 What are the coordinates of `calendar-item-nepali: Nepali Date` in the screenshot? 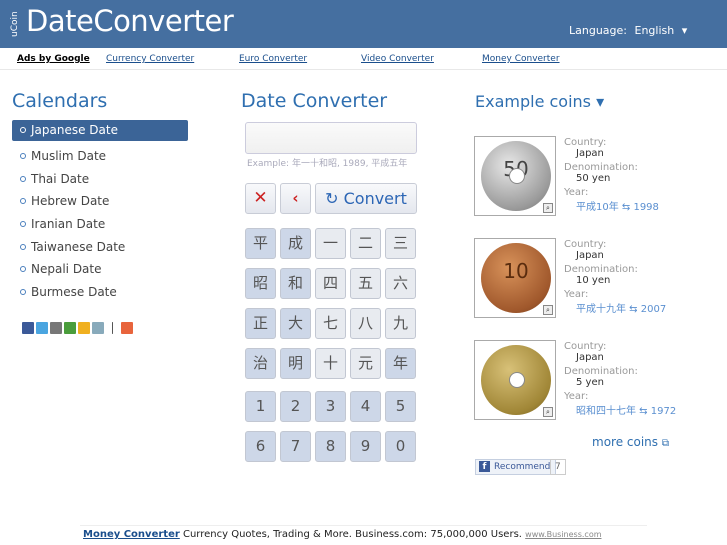 It's located at (100, 269).